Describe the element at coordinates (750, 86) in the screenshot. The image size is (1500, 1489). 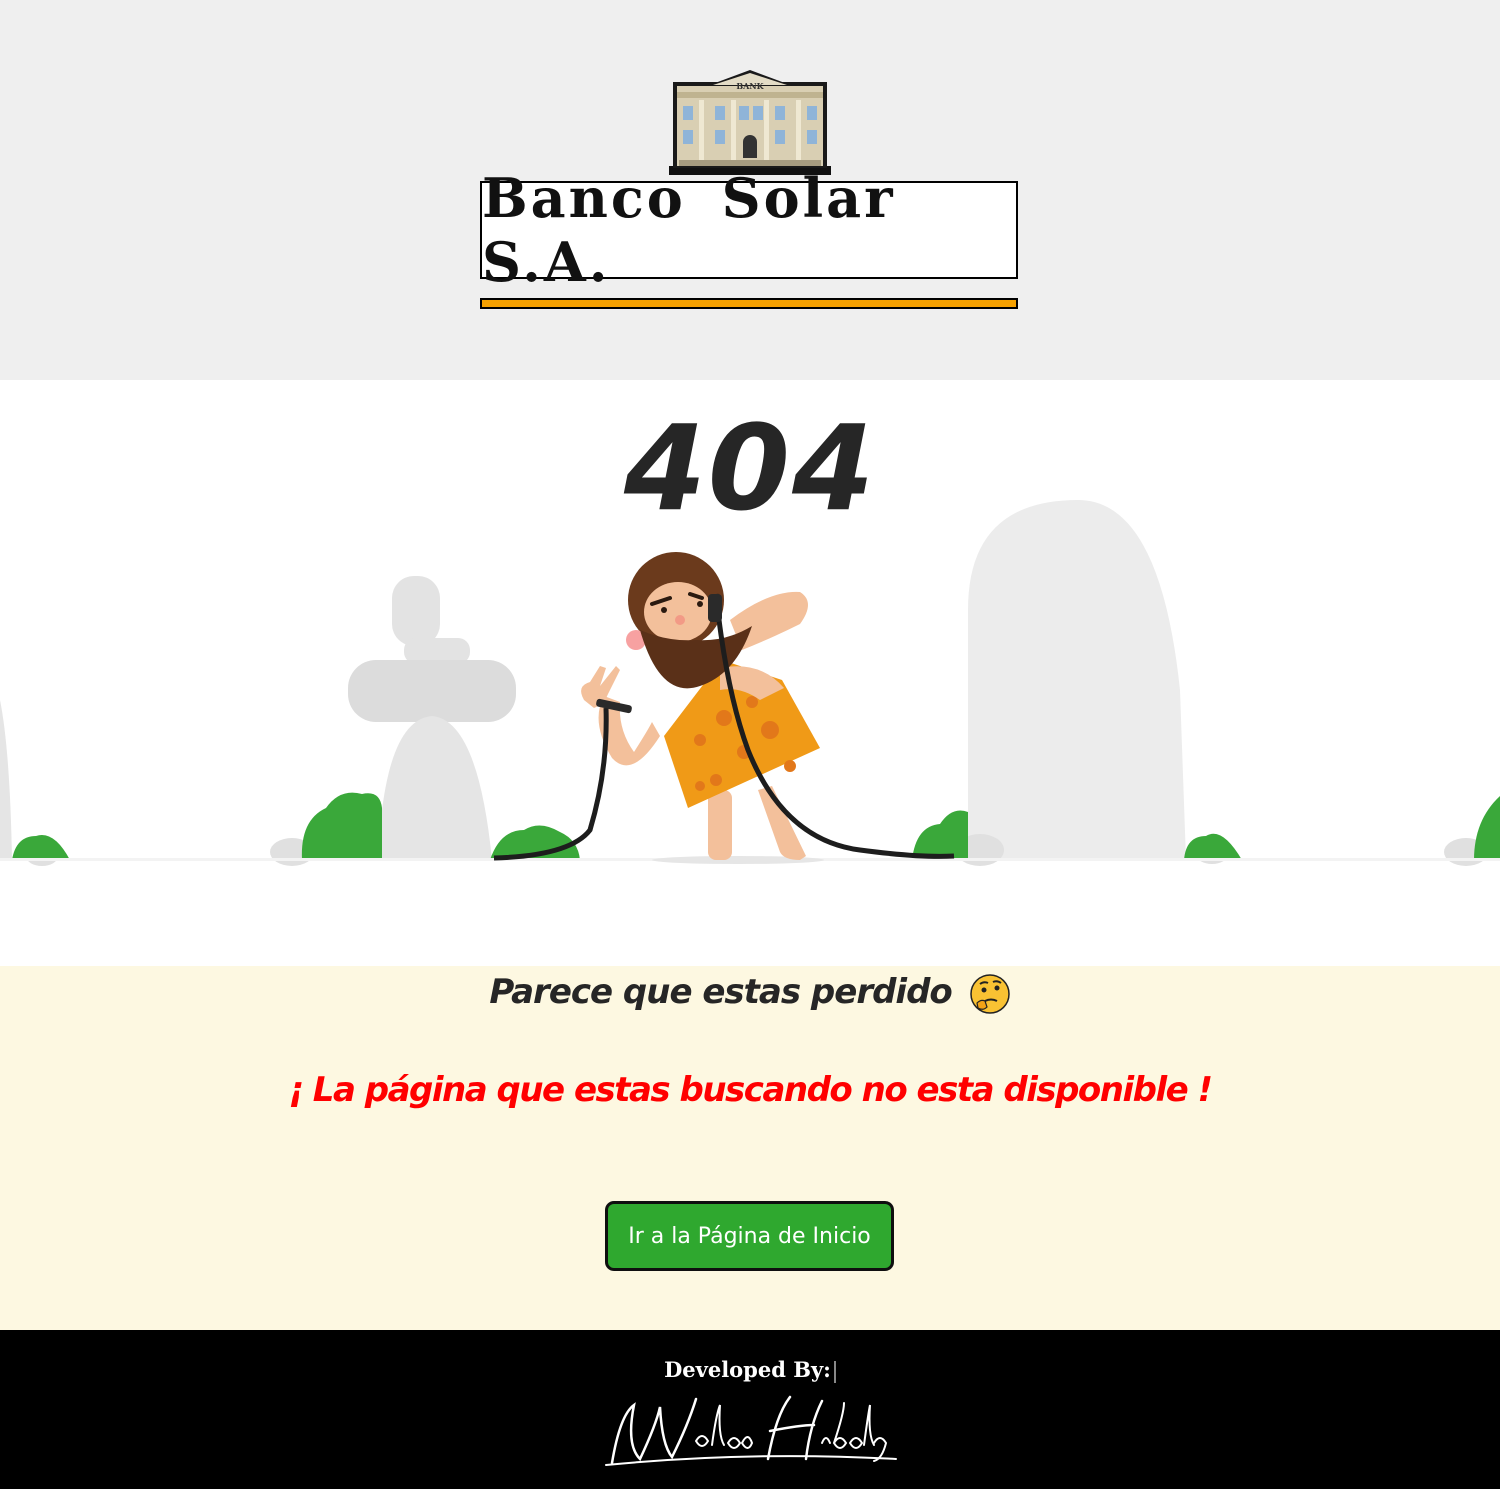
I see `bank-sign-text: BANK` at that location.